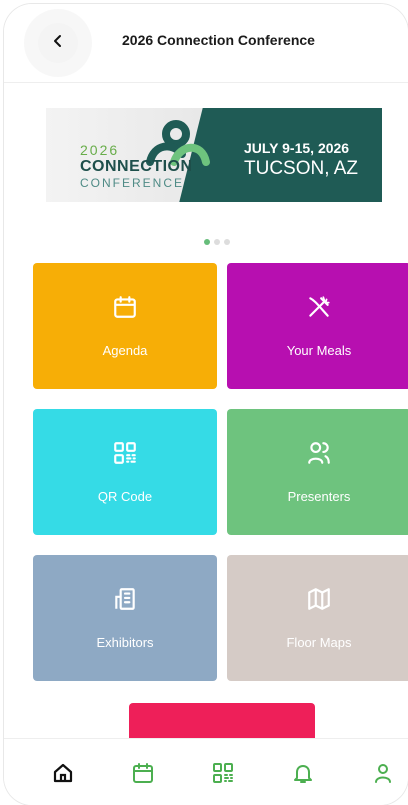 This screenshot has width=408, height=805. I want to click on header-divider, so click(206, 82).